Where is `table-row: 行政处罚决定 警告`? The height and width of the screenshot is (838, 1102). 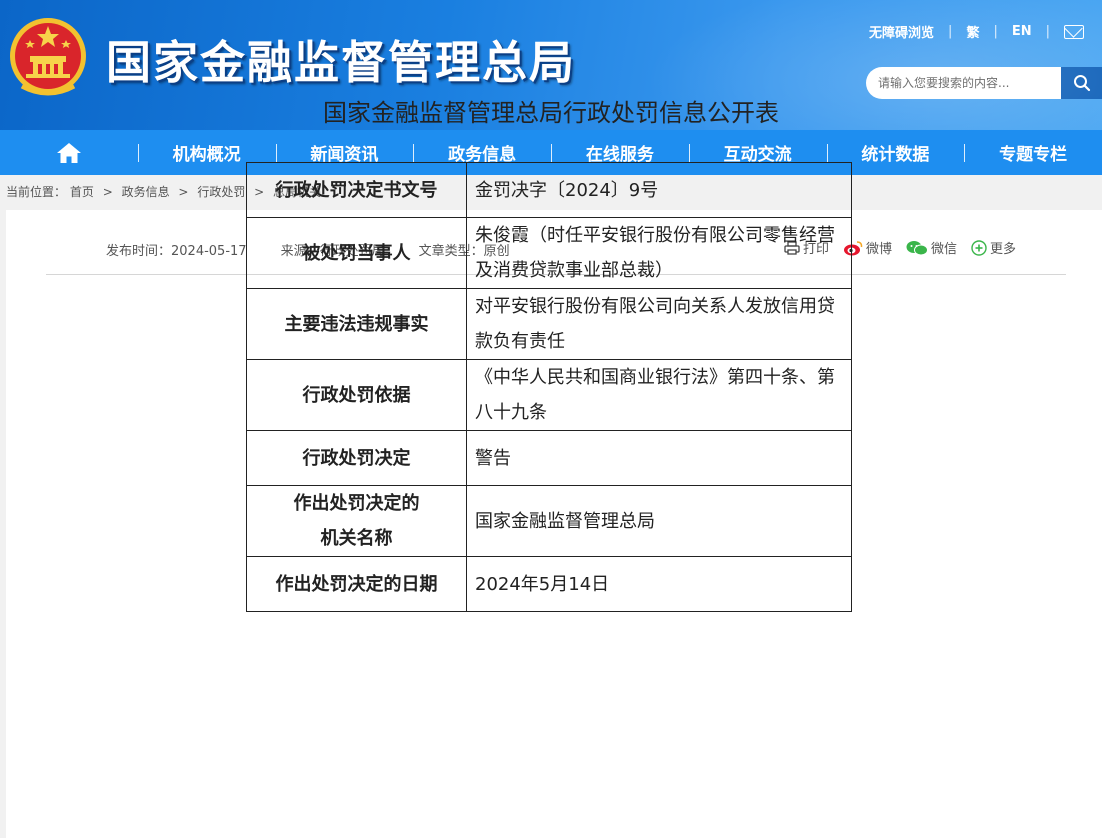 table-row: 行政处罚决定 警告 is located at coordinates (549, 458).